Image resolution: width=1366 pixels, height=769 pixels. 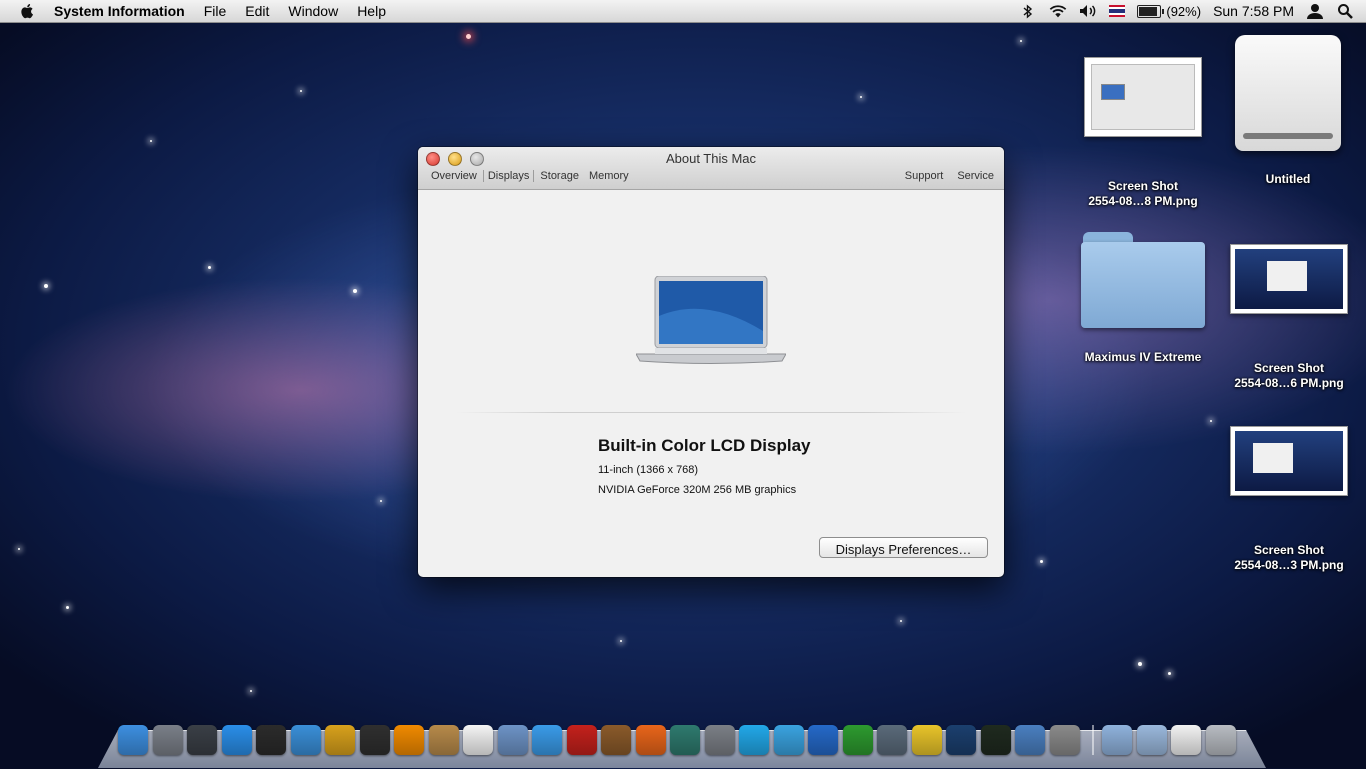 I want to click on menu-edit: Edit, so click(x=257, y=11).